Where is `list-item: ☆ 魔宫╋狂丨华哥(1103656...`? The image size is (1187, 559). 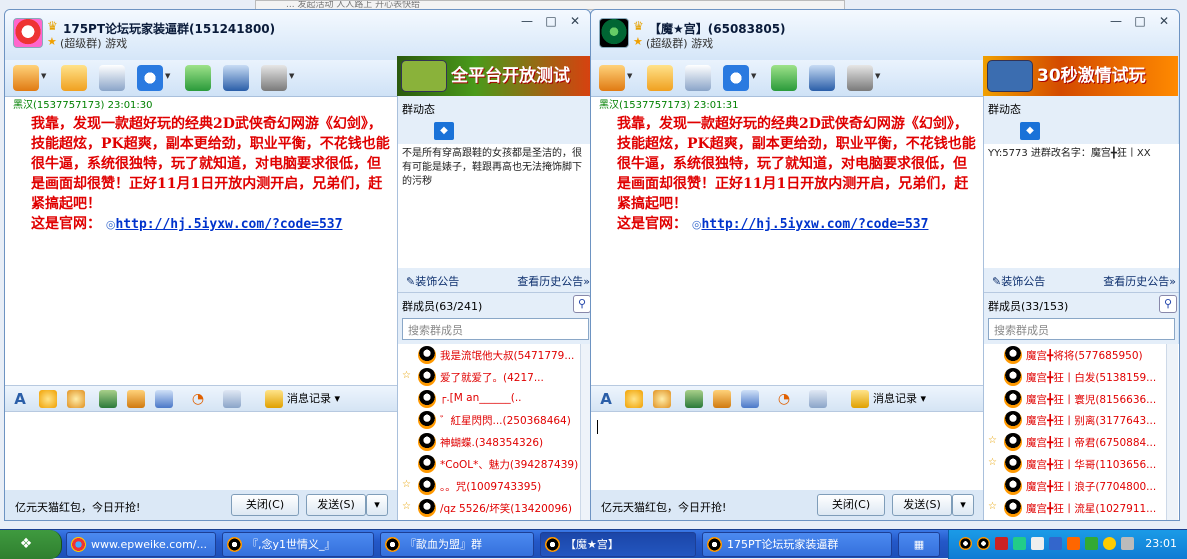 list-item: ☆ 魔宫╋狂丨华哥(1103656... is located at coordinates (1081, 464).